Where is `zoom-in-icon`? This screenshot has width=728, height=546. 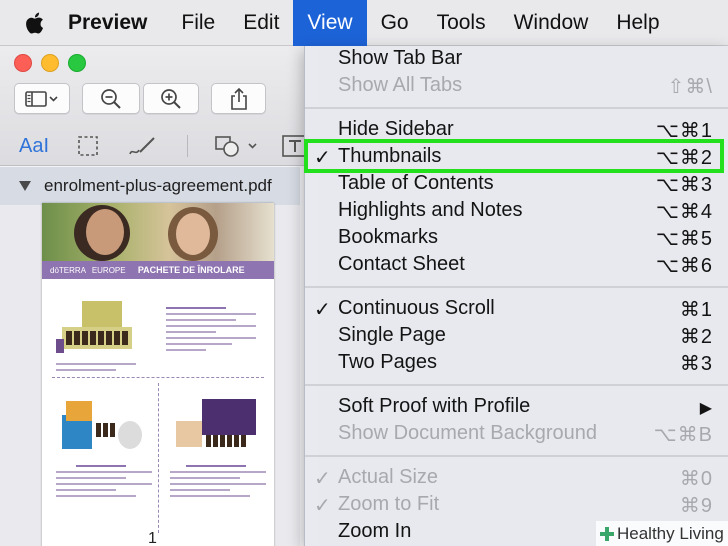
zoom-in-icon is located at coordinates (171, 98).